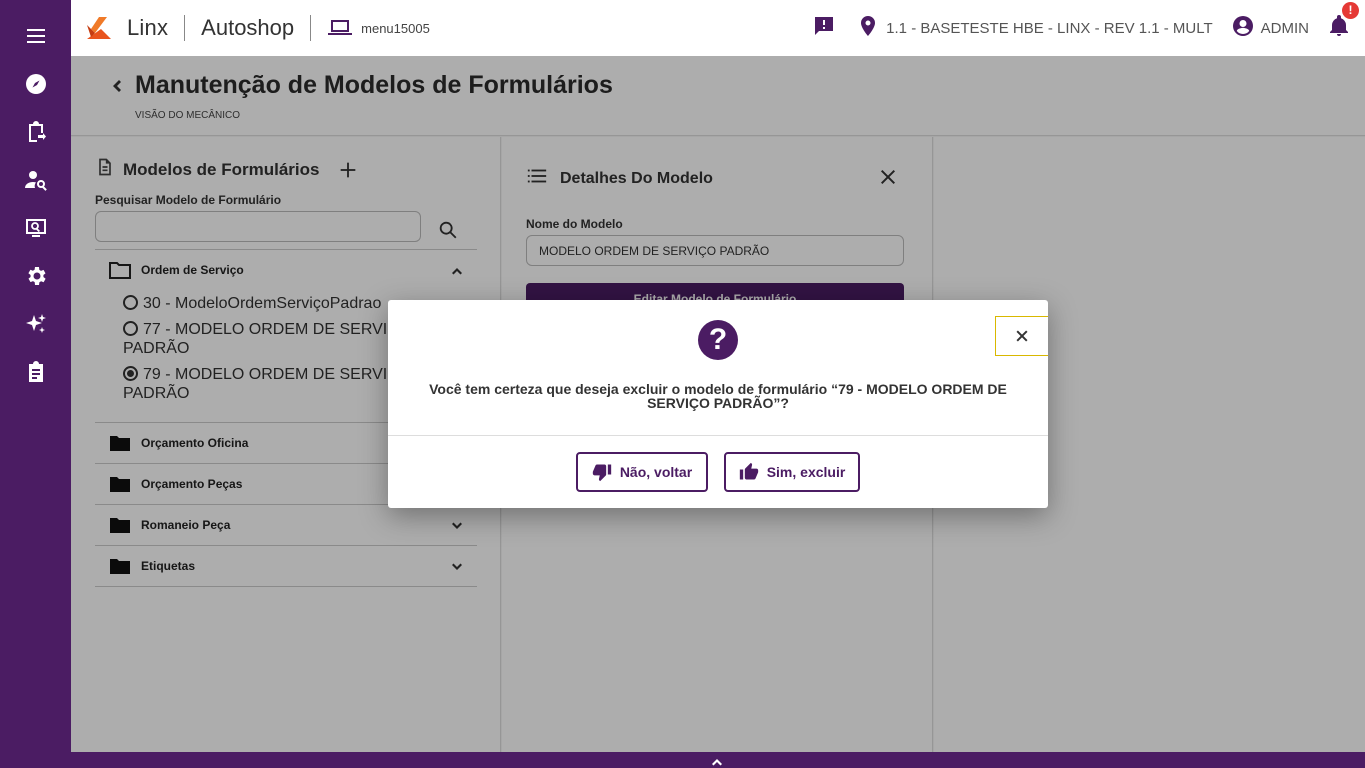 The image size is (1365, 768). I want to click on cancel-button: Não, voltar, so click(642, 472).